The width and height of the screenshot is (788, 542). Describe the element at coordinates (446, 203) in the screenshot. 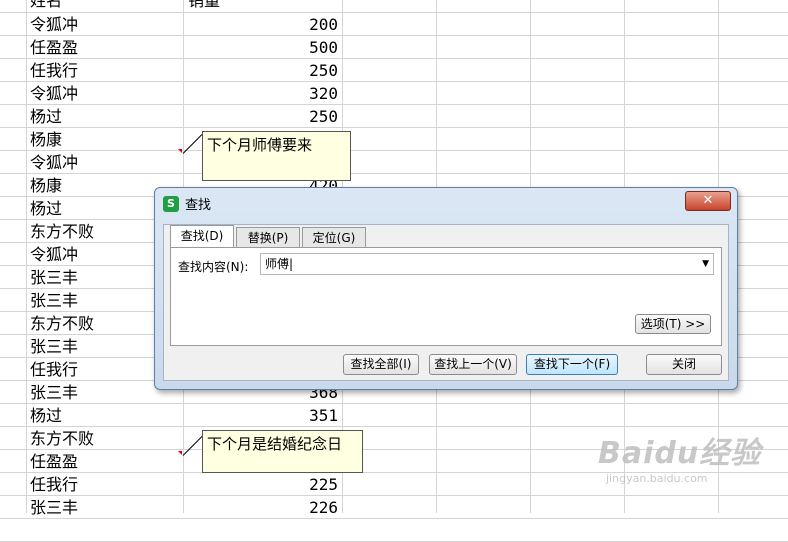

I see `dialog-title-bar: S 查找 ✕` at that location.